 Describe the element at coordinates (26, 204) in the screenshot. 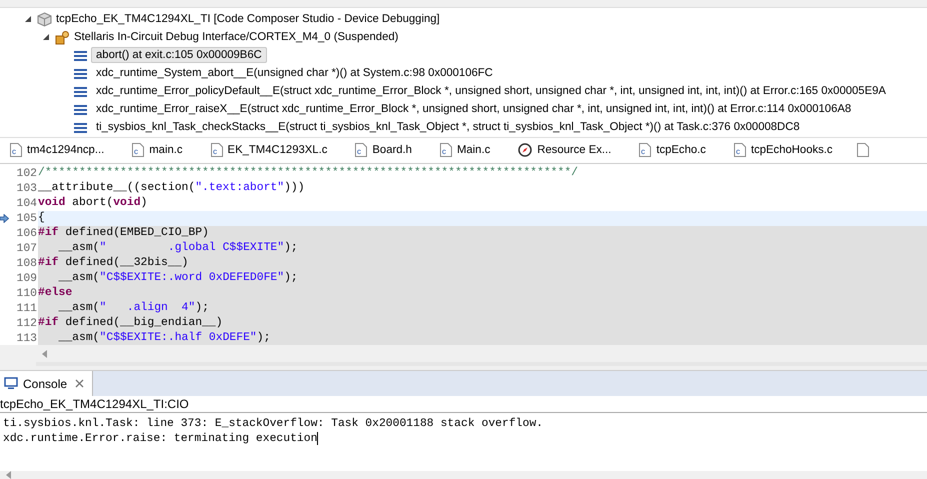

I see `line-number: 104` at that location.